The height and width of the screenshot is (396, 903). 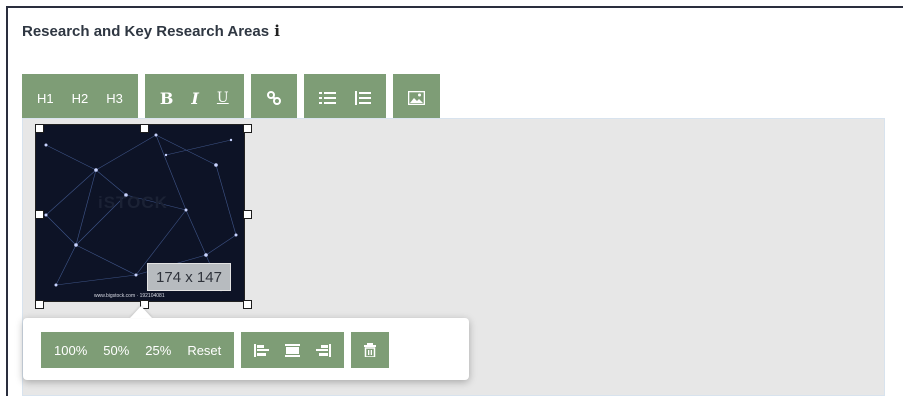 What do you see at coordinates (116, 350) in the screenshot?
I see `size-50-button: 50%` at bounding box center [116, 350].